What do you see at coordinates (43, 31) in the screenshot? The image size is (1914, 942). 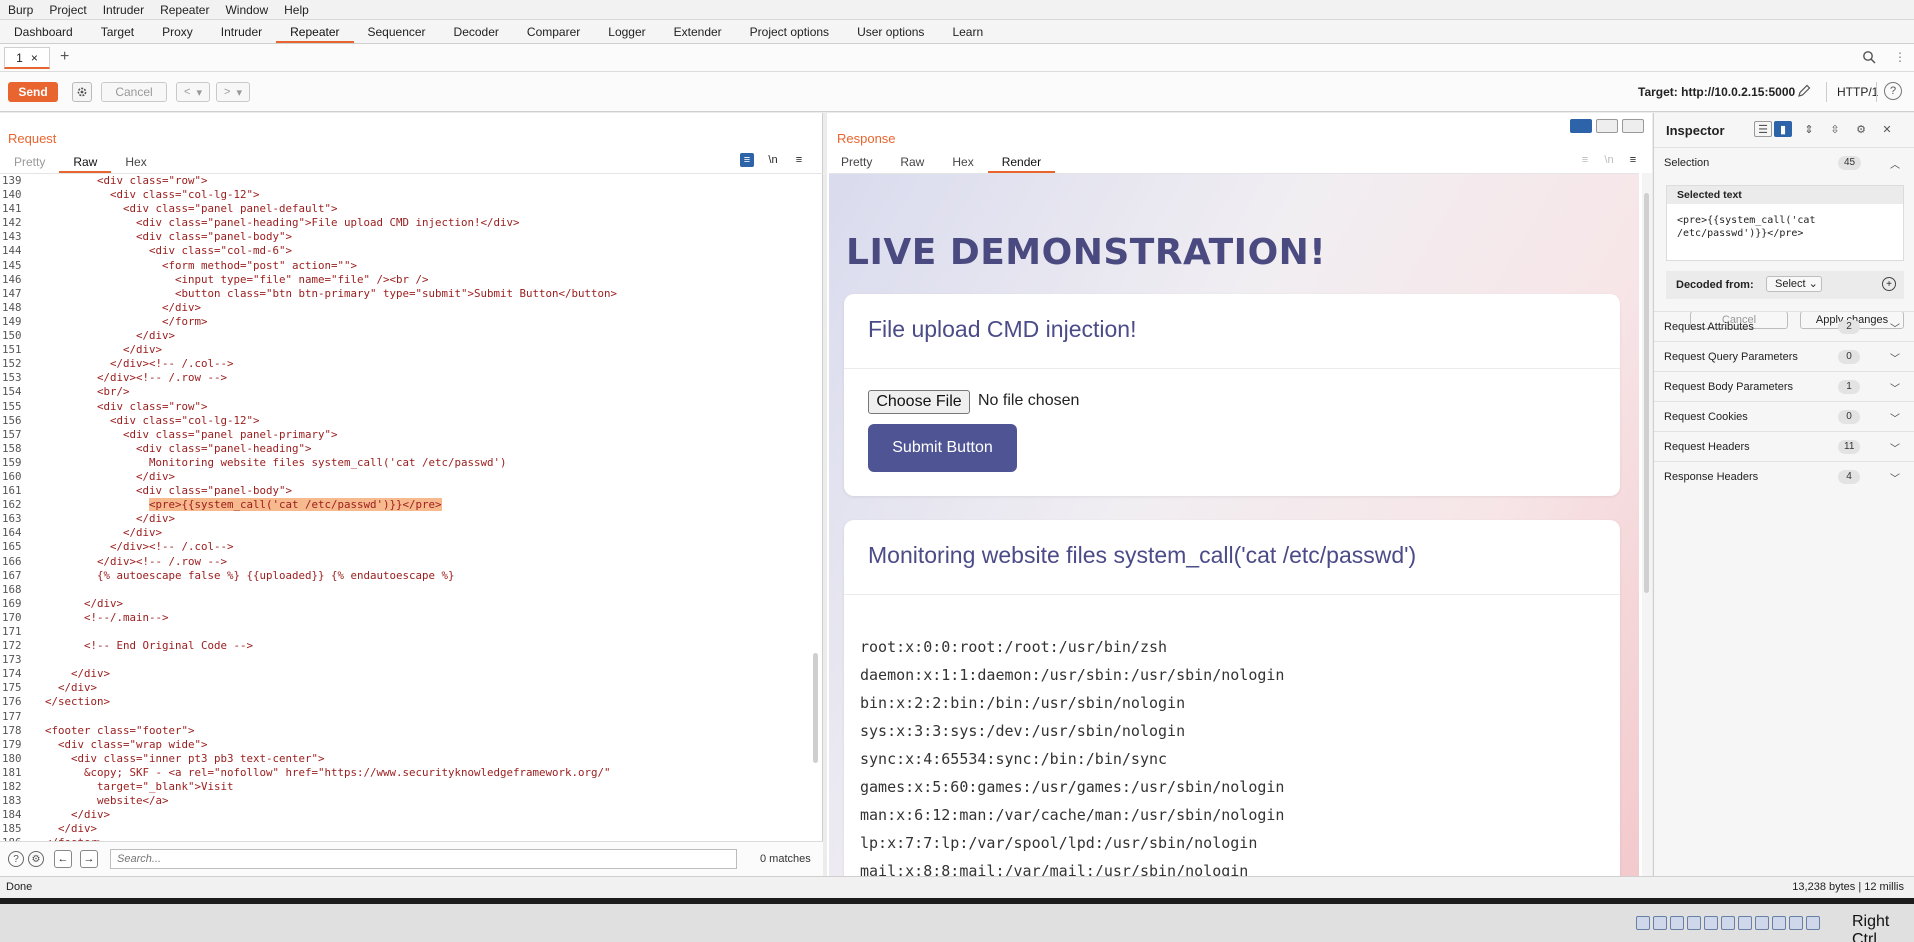 I see `tab-dashboard: Dashboard` at bounding box center [43, 31].